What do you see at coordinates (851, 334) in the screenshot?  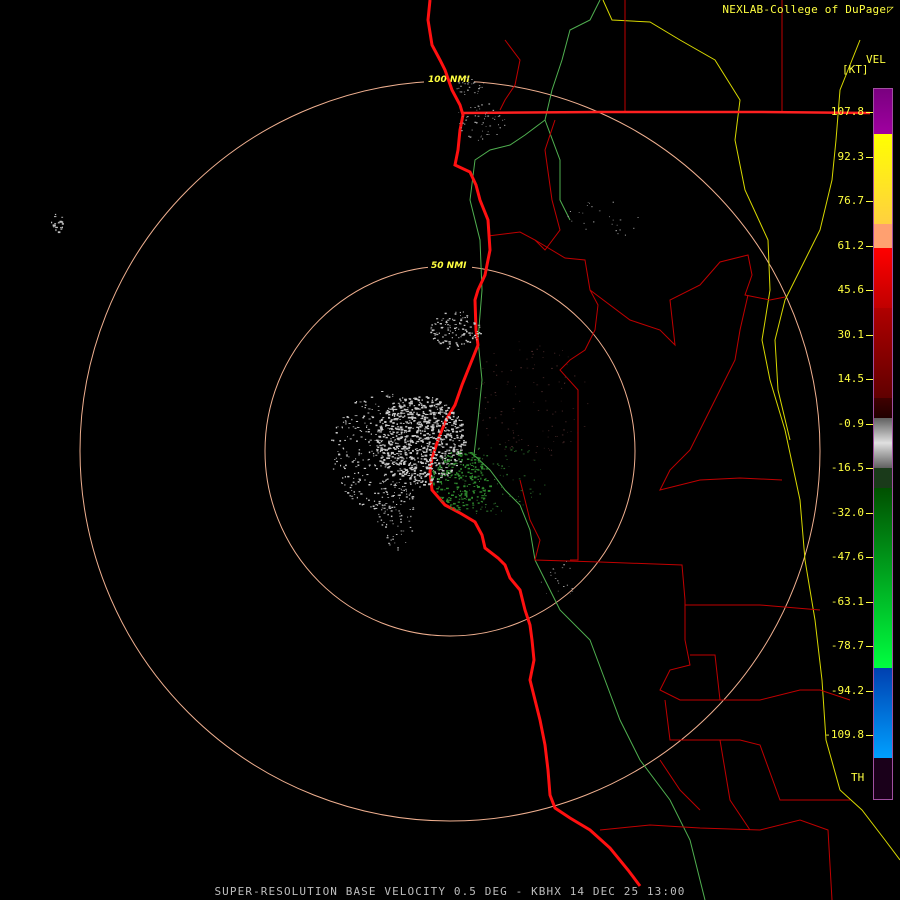 I see `colorbar-tick-label: 30.1` at bounding box center [851, 334].